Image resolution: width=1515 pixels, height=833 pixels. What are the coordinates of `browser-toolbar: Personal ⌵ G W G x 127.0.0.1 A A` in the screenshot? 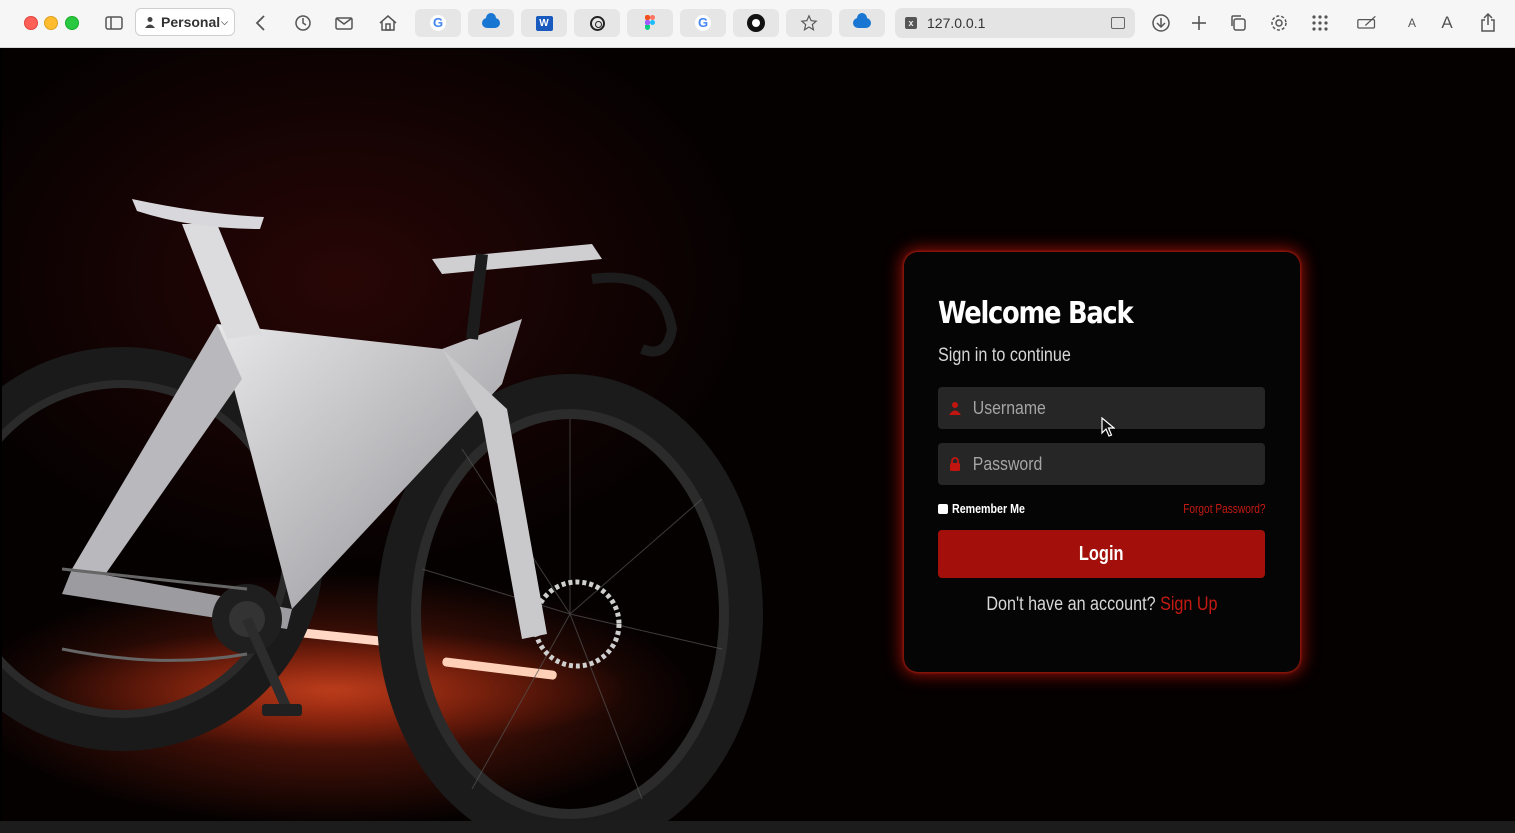 It's located at (757, 24).